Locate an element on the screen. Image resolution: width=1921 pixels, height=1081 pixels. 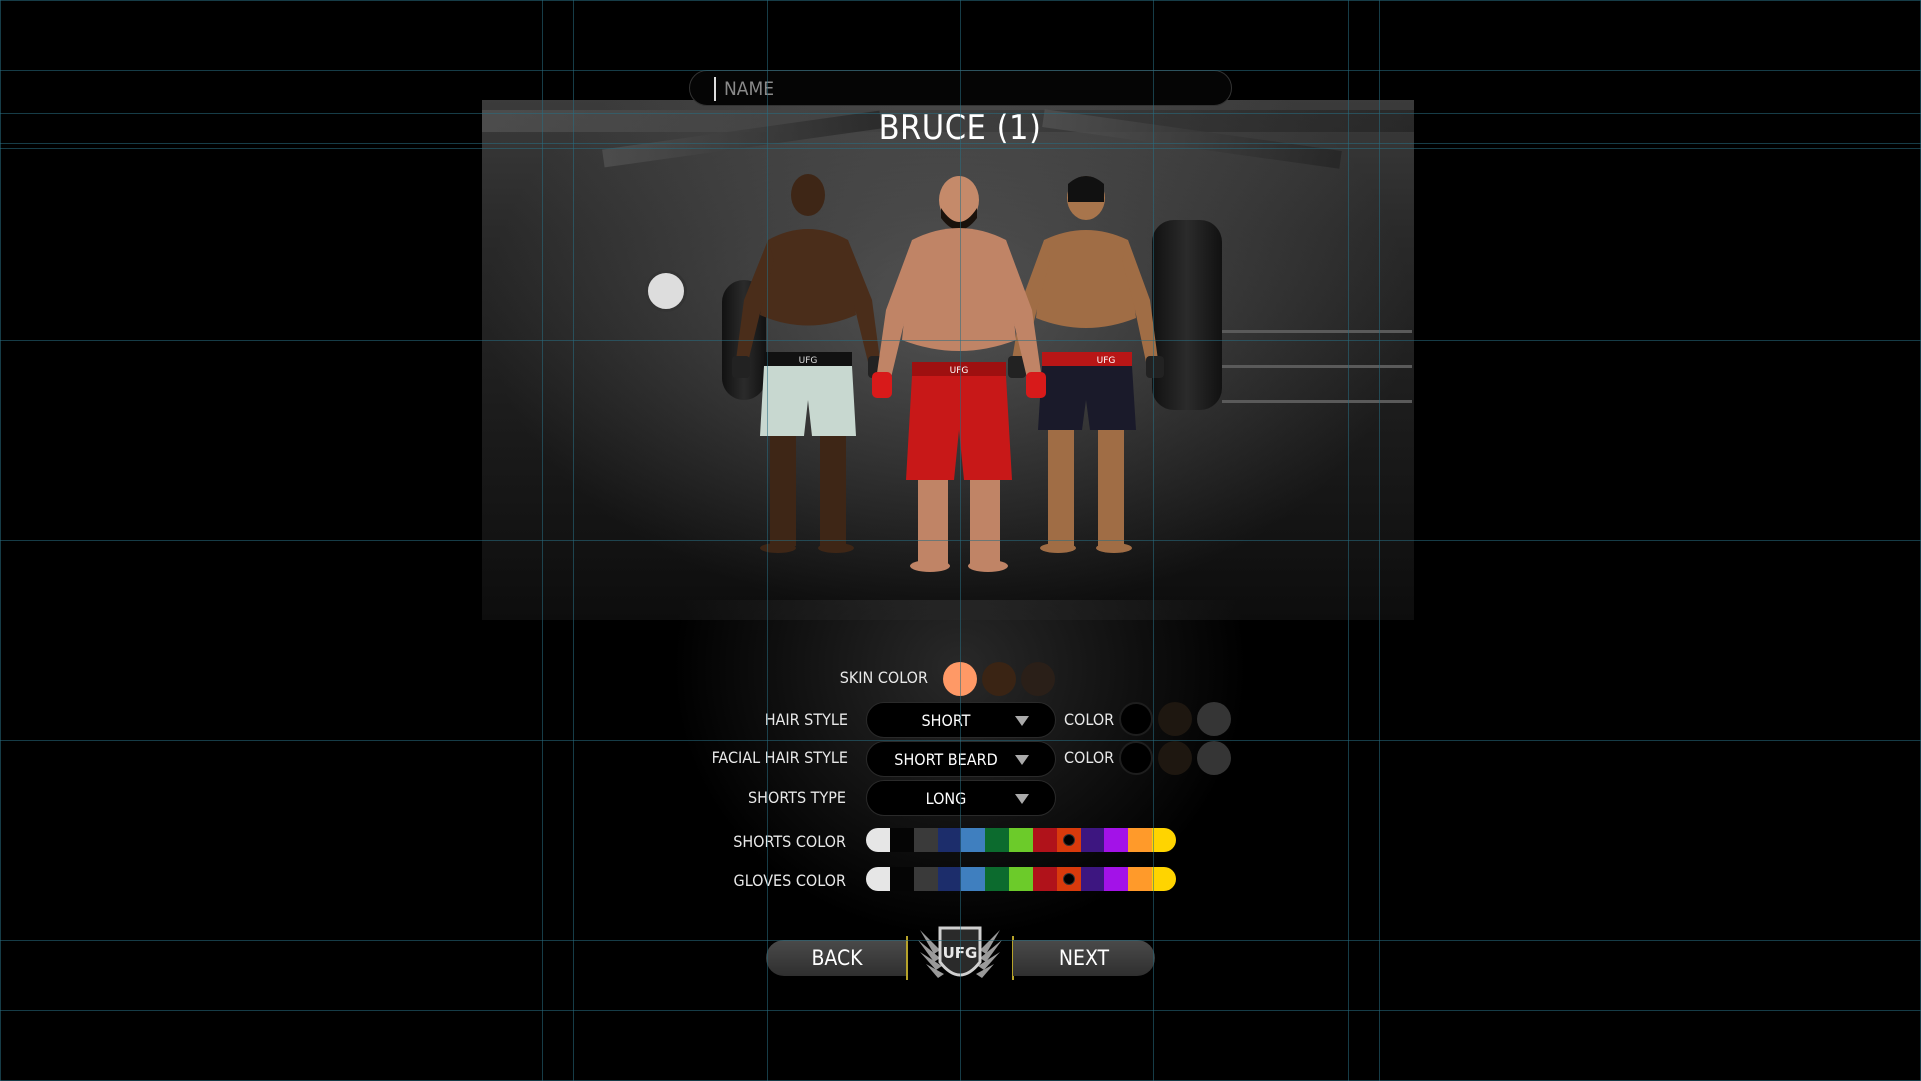
fighters-group: UFG UFG UFG is located at coordinates (948, 373).